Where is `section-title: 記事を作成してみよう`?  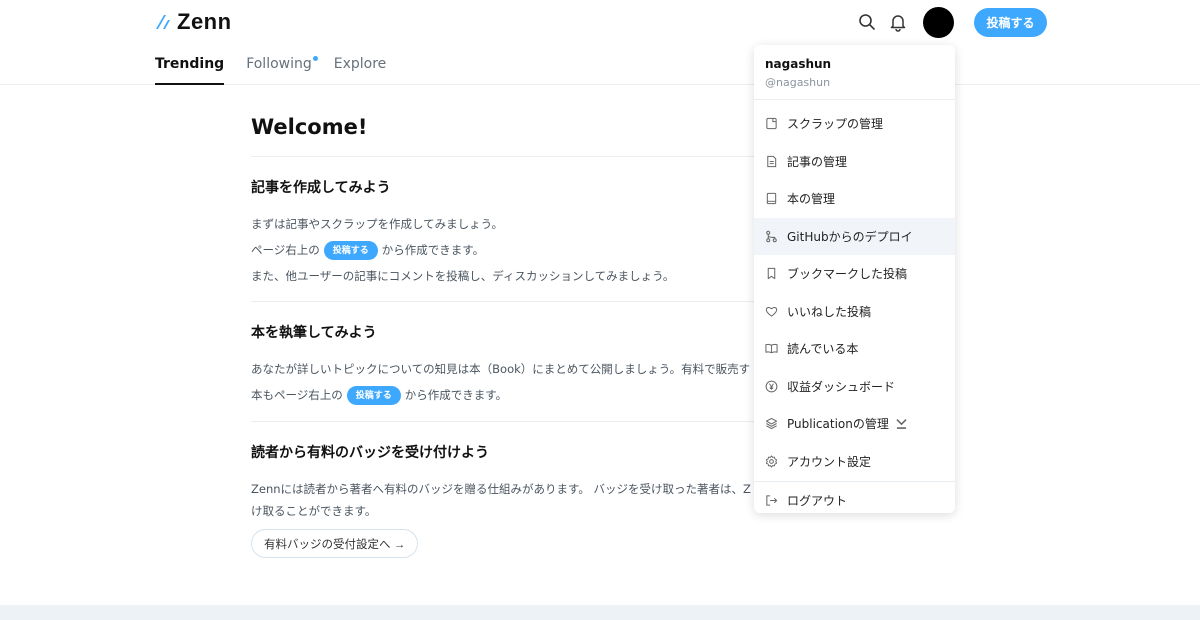
section-title: 記事を作成してみよう is located at coordinates (321, 188).